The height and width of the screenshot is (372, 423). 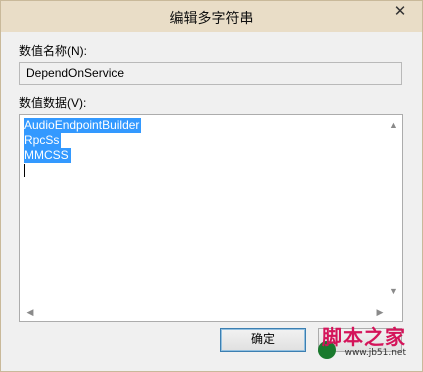 I want to click on scroll-left-arrow-icon: ◀, so click(x=30, y=312).